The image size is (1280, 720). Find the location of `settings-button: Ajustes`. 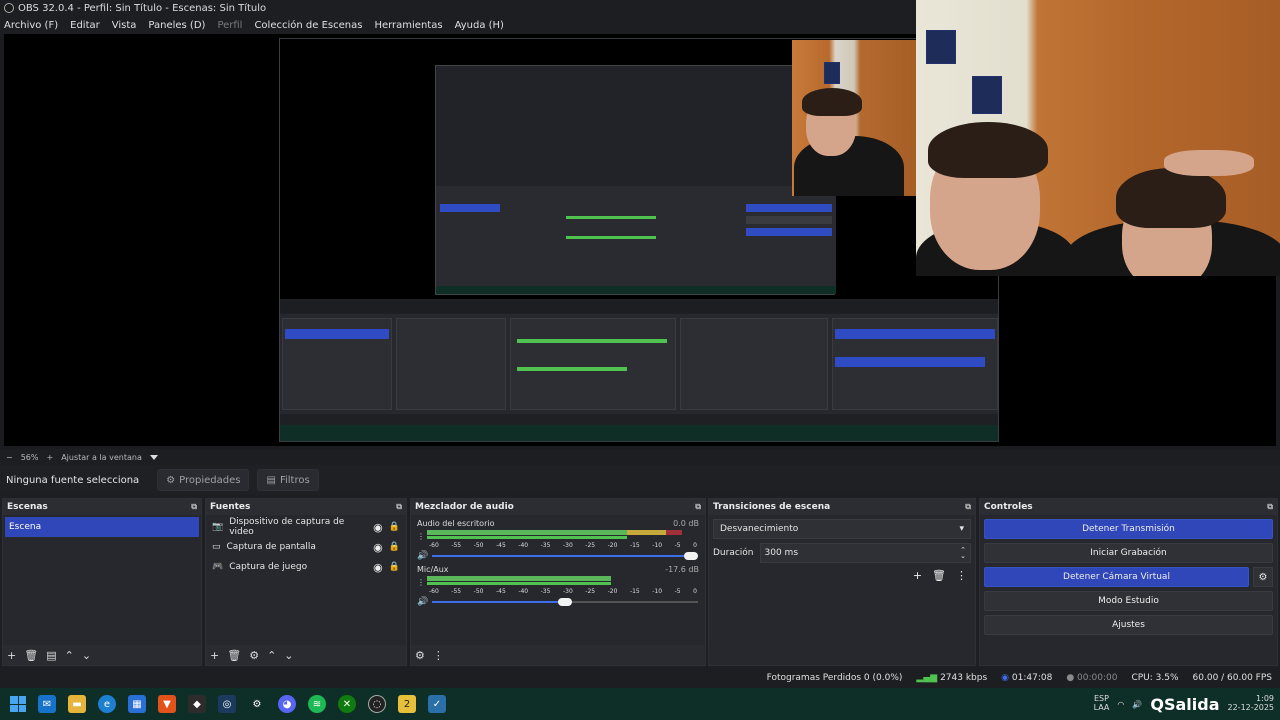

settings-button: Ajustes is located at coordinates (1128, 625).